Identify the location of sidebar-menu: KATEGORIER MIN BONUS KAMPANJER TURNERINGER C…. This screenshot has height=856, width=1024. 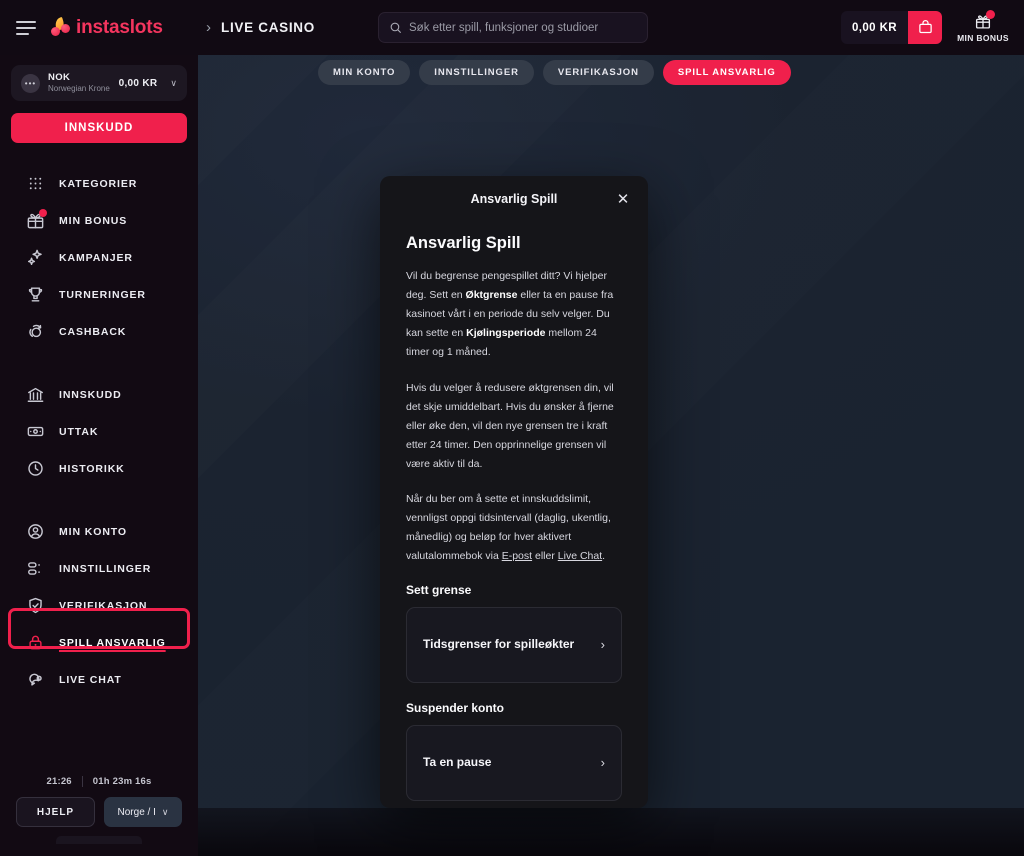
(99, 431).